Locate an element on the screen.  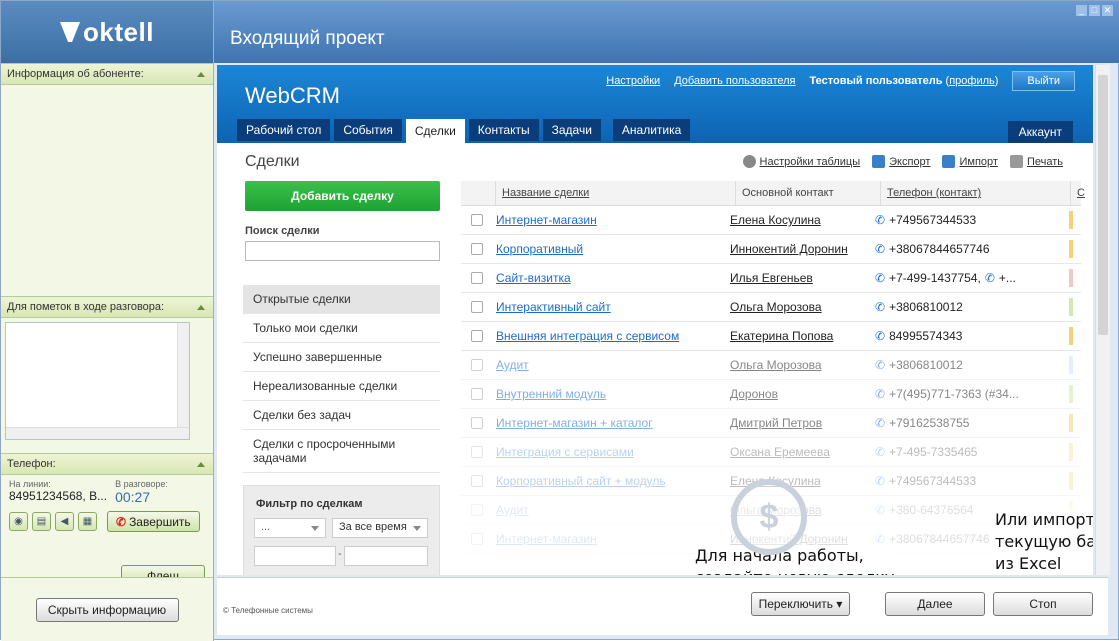
tab-contacts: Контакты is located at coordinates (503, 130).